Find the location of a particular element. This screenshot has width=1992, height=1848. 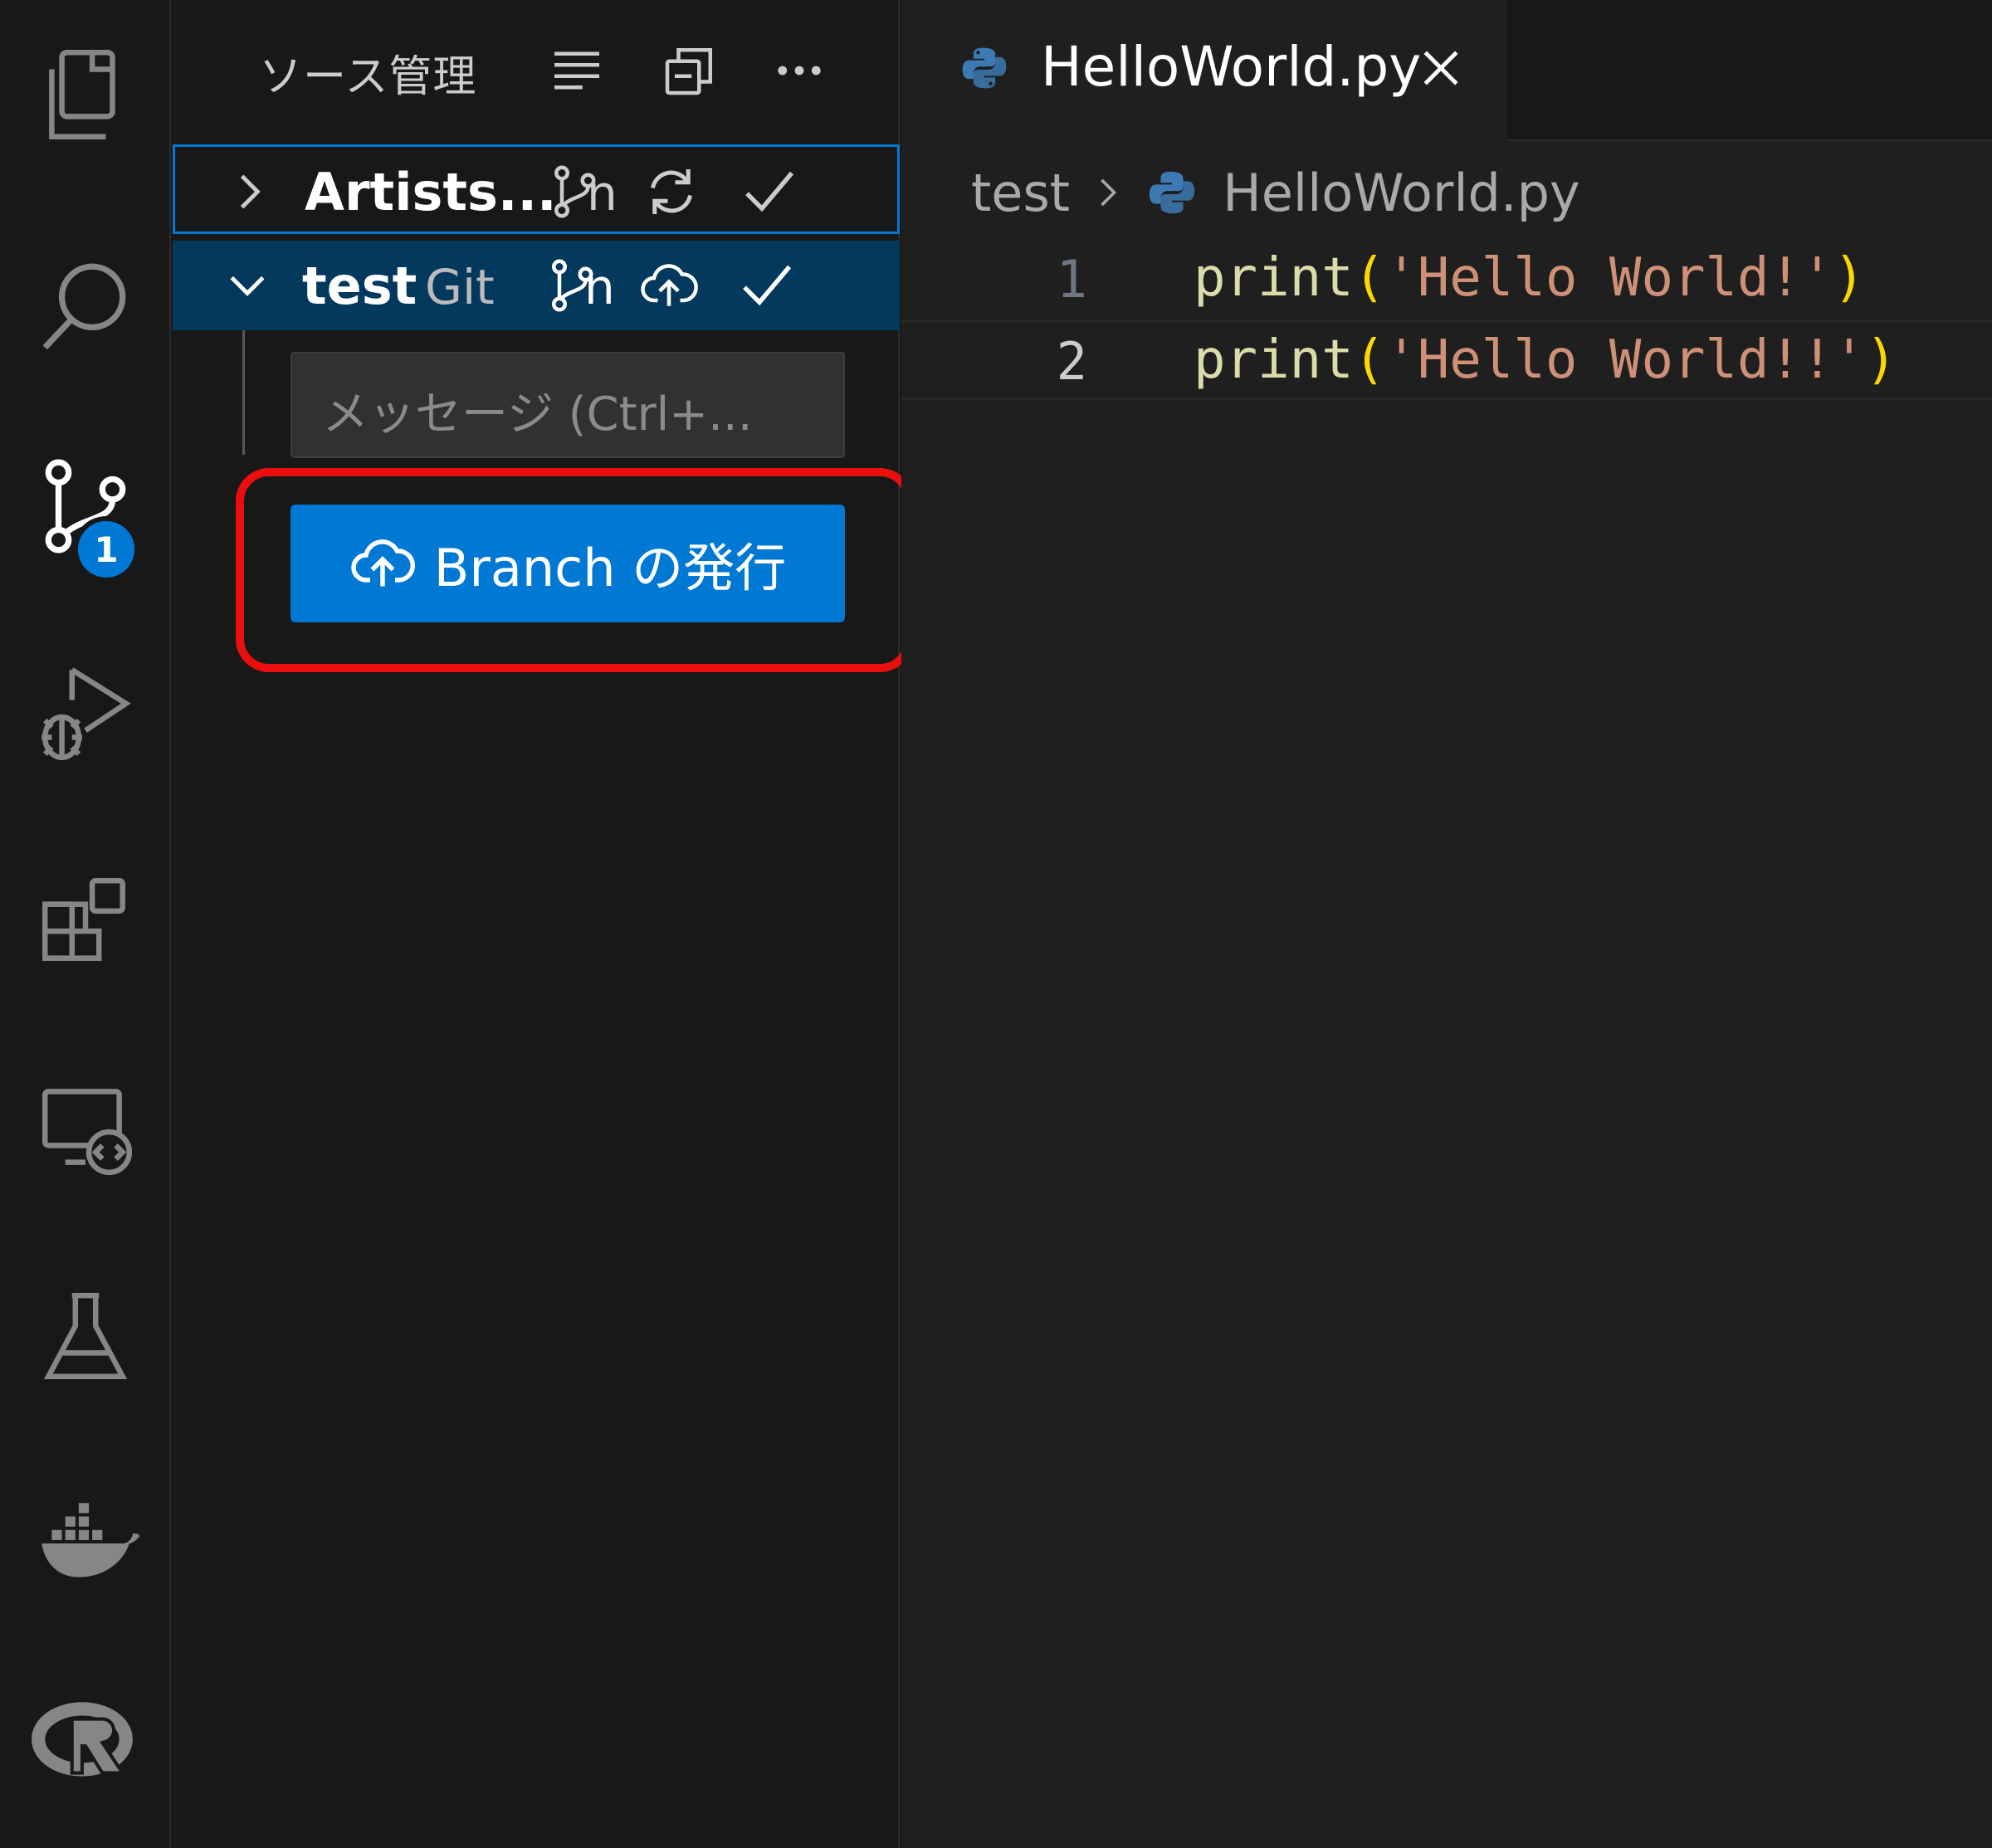

r-icon is located at coordinates (85, 1742).